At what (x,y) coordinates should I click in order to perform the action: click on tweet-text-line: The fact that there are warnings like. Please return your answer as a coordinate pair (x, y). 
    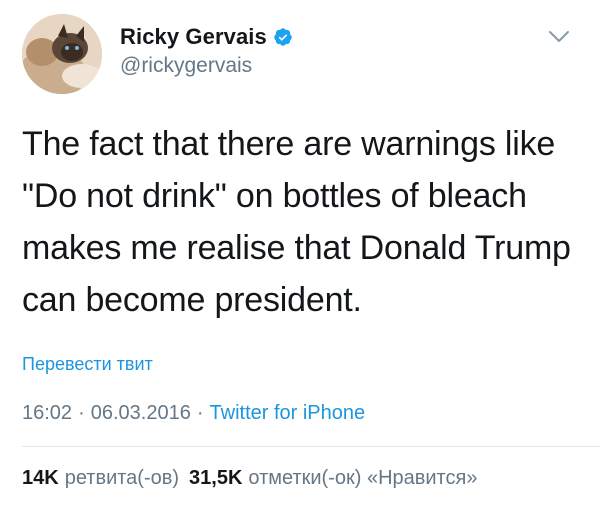
    Looking at the image, I should click on (289, 144).